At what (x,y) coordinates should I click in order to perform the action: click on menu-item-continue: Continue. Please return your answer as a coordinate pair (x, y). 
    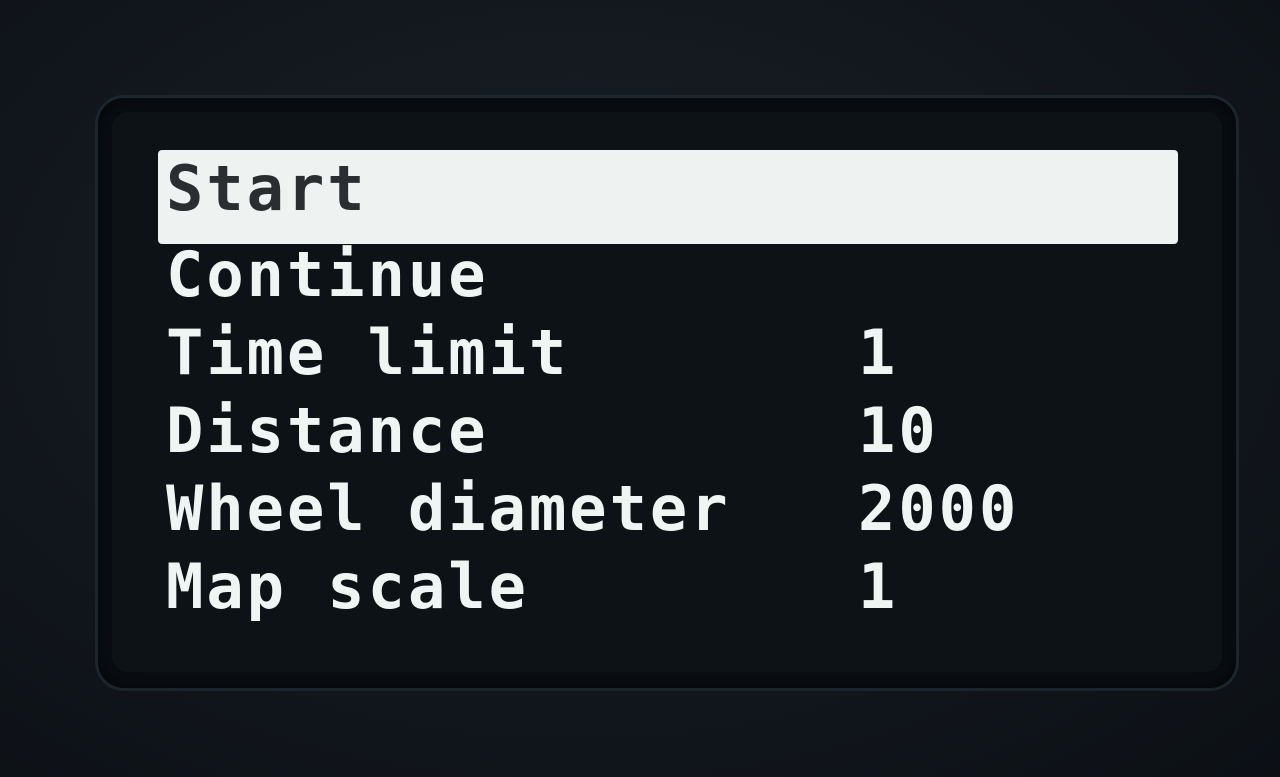
    Looking at the image, I should click on (668, 275).